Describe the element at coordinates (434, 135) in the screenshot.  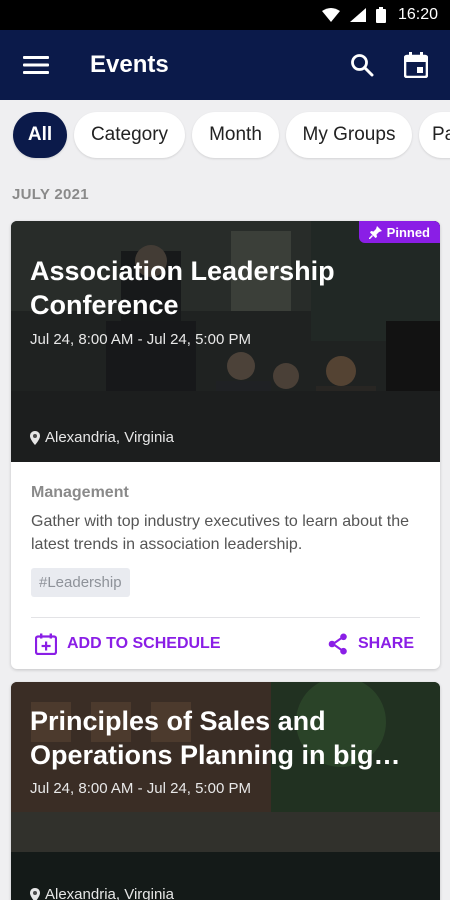
I see `filter-chip-partial: Pa` at that location.